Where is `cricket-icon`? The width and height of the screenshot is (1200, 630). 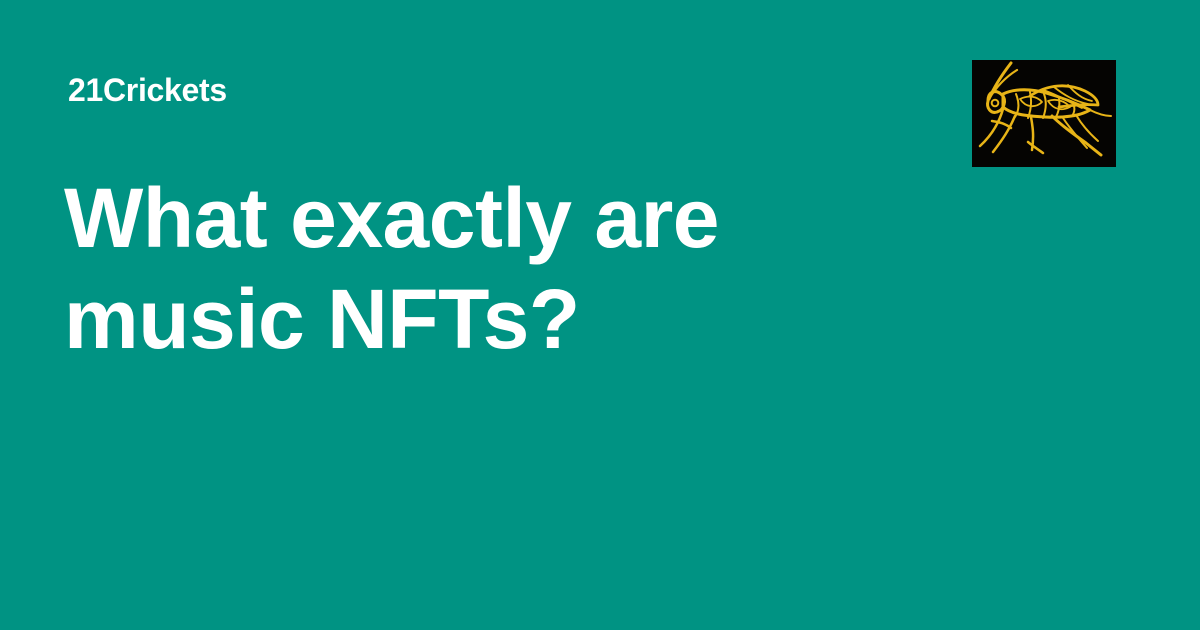
cricket-icon is located at coordinates (1044, 113).